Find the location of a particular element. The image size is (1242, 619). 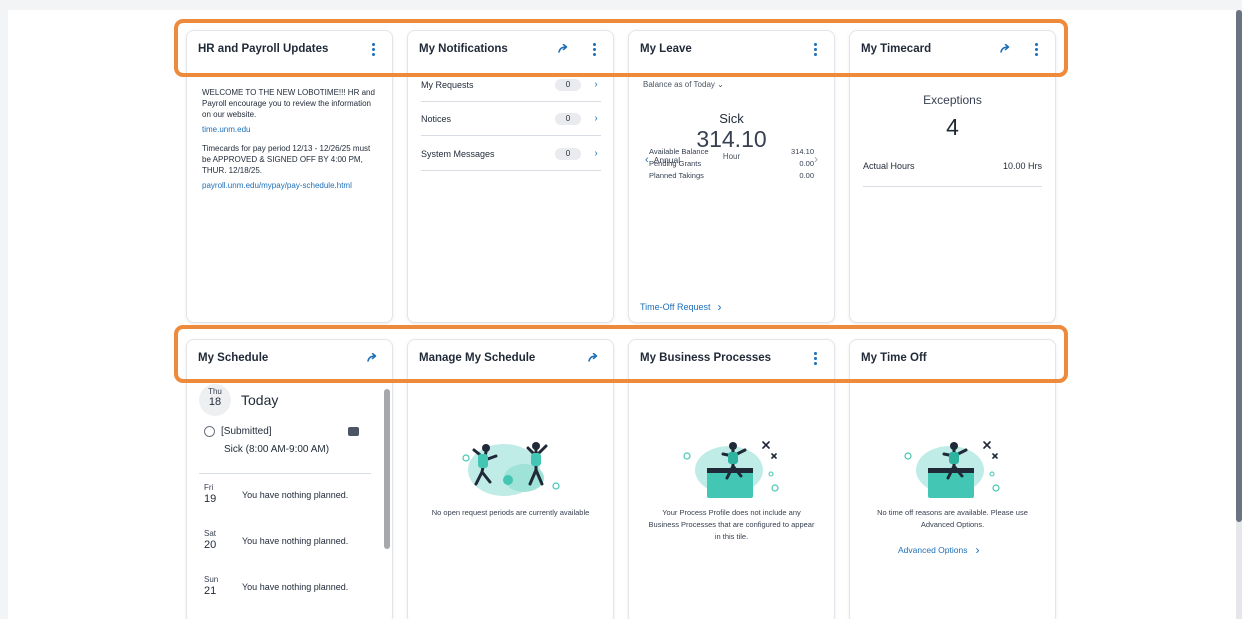

advanced-options-label: Advanced Options is located at coordinates (933, 550).